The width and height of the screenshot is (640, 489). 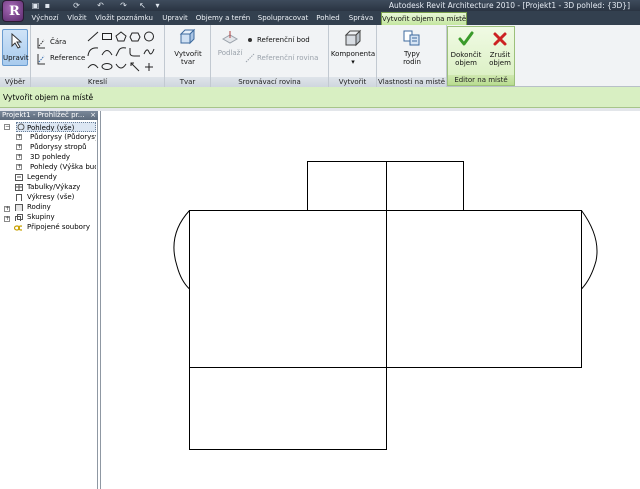 I want to click on modify-label: Upravit, so click(x=16, y=58).